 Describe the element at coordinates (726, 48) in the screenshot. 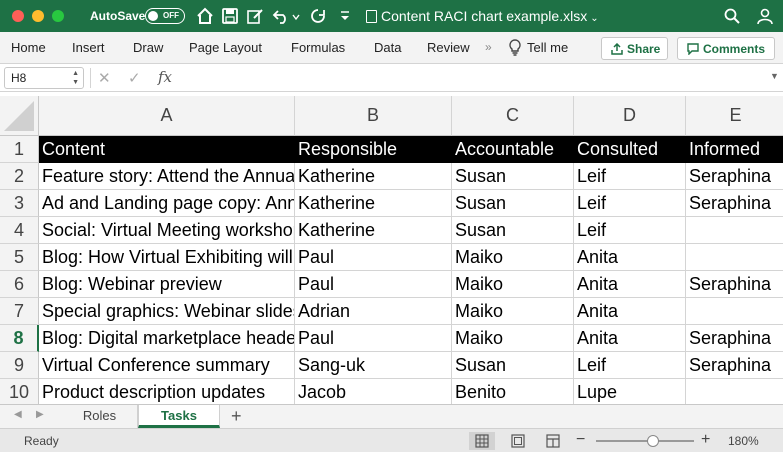

I see `comments-button: Comments` at that location.